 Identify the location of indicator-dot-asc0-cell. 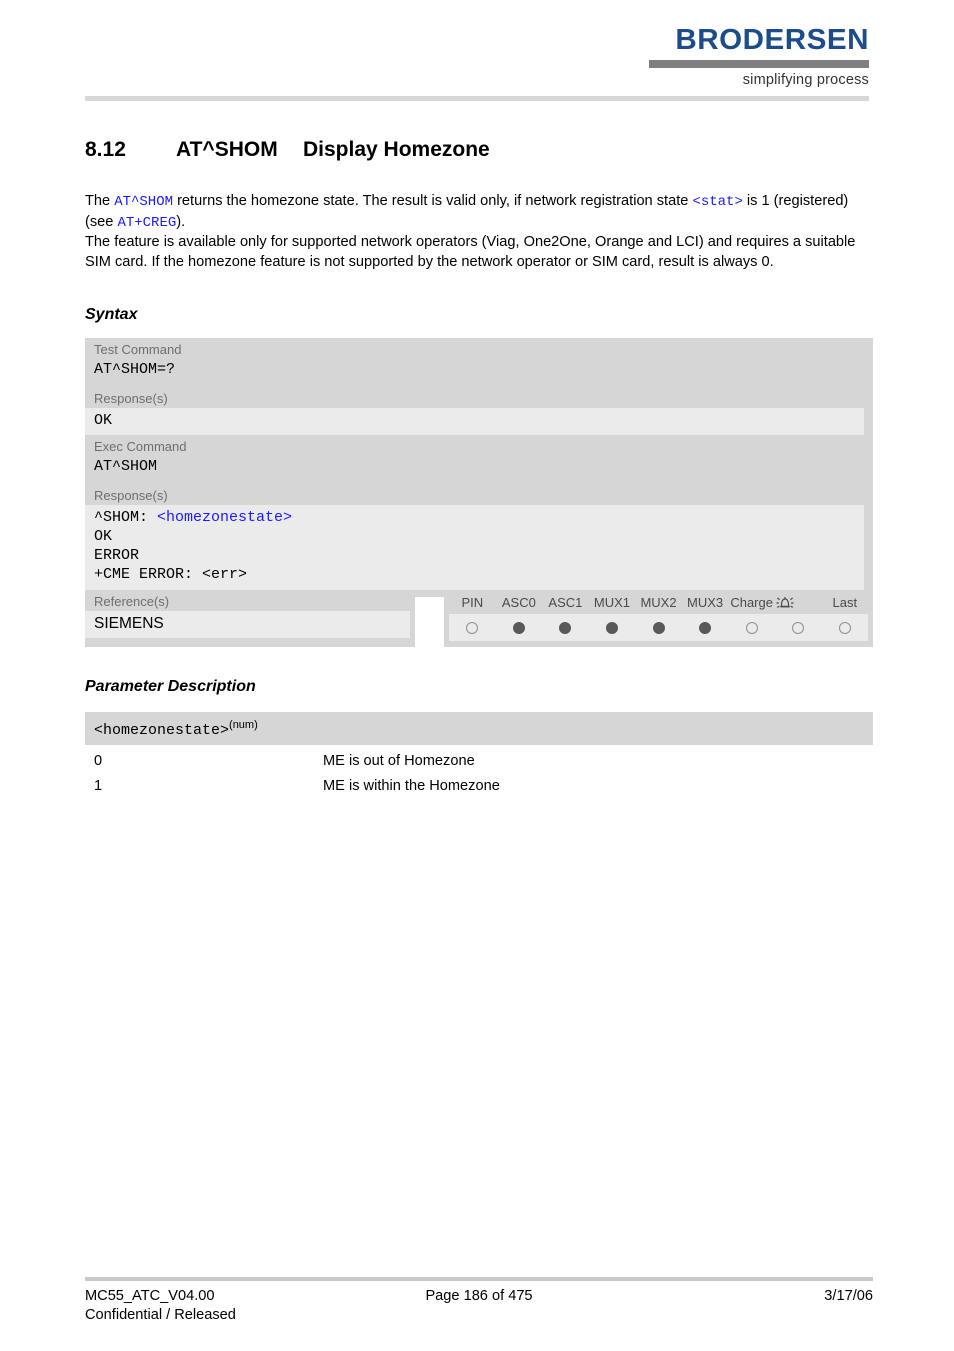
(519, 627).